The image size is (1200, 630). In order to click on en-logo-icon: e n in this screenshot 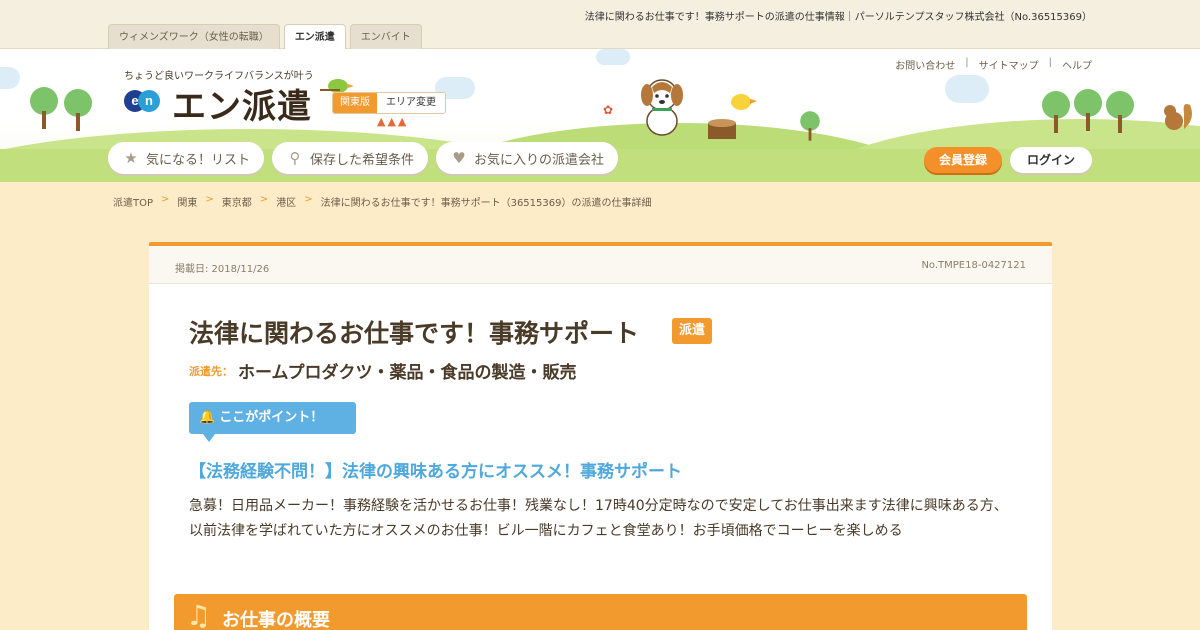, I will do `click(142, 101)`.